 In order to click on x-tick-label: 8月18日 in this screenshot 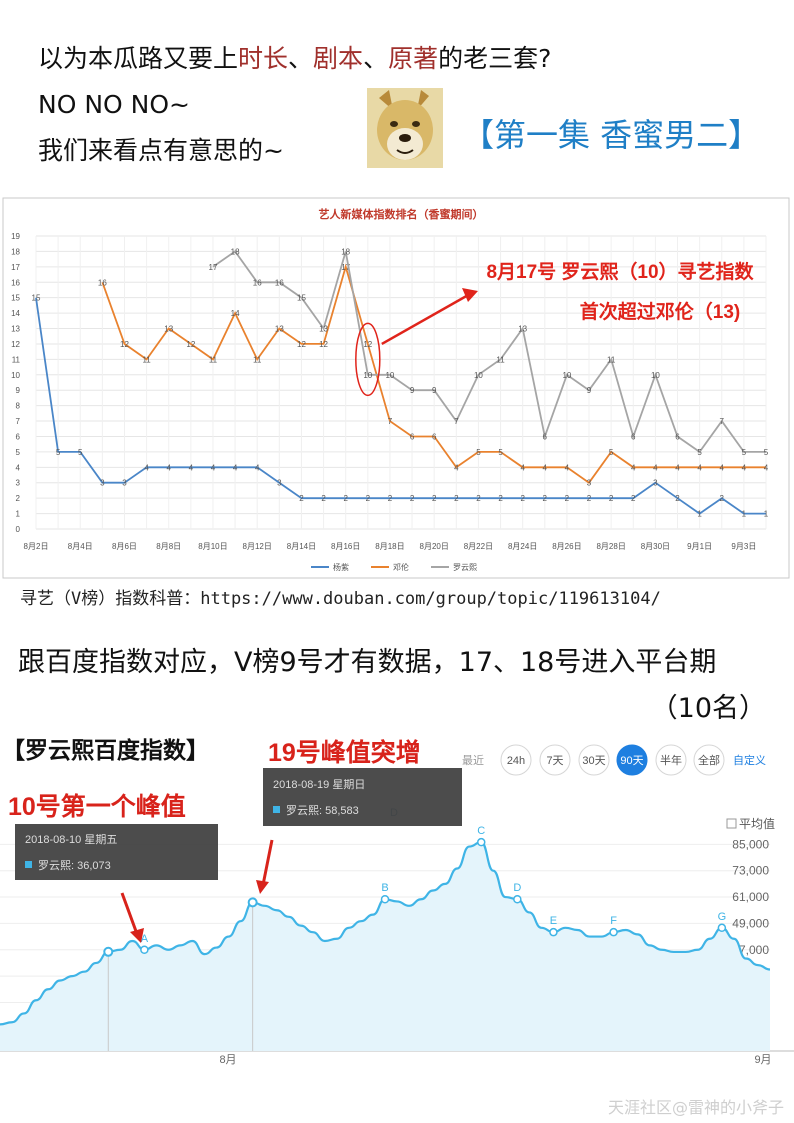, I will do `click(389, 546)`.